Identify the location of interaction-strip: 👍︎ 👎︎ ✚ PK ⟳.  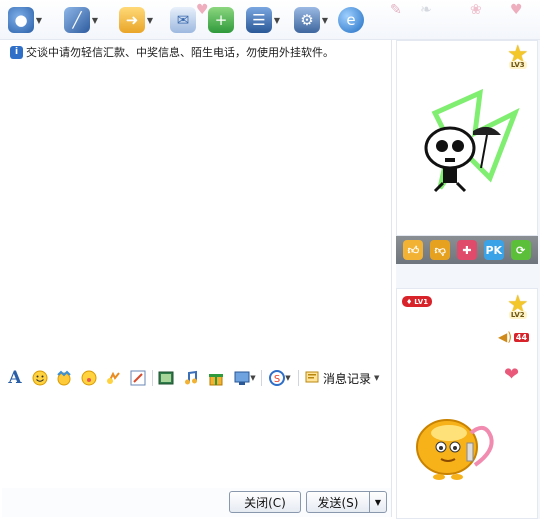
(467, 250).